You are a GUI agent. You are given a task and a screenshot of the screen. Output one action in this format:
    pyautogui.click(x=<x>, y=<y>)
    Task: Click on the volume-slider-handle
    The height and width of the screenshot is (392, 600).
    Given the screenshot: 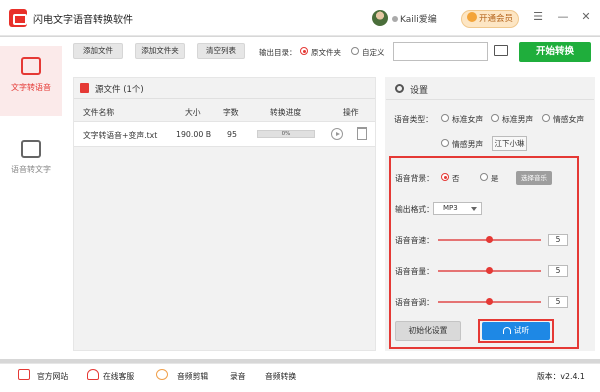 What is the action you would take?
    pyautogui.click(x=489, y=270)
    